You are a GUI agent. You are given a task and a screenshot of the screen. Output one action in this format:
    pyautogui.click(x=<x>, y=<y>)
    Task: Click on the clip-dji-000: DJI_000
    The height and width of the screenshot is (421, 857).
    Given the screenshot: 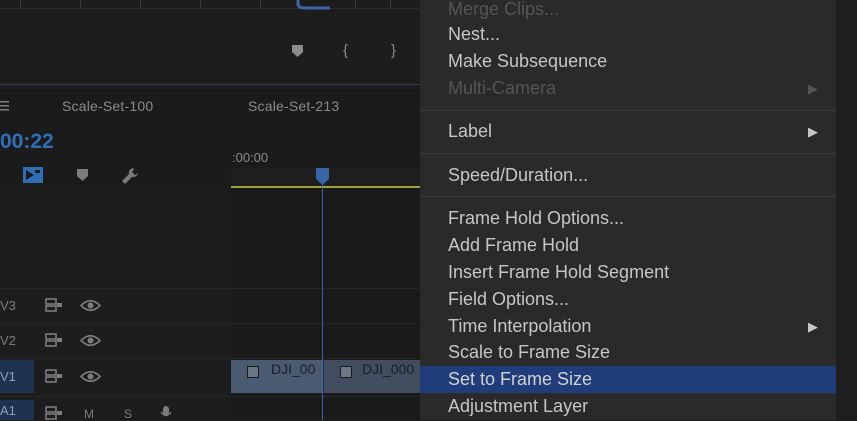 What is the action you would take?
    pyautogui.click(x=372, y=376)
    